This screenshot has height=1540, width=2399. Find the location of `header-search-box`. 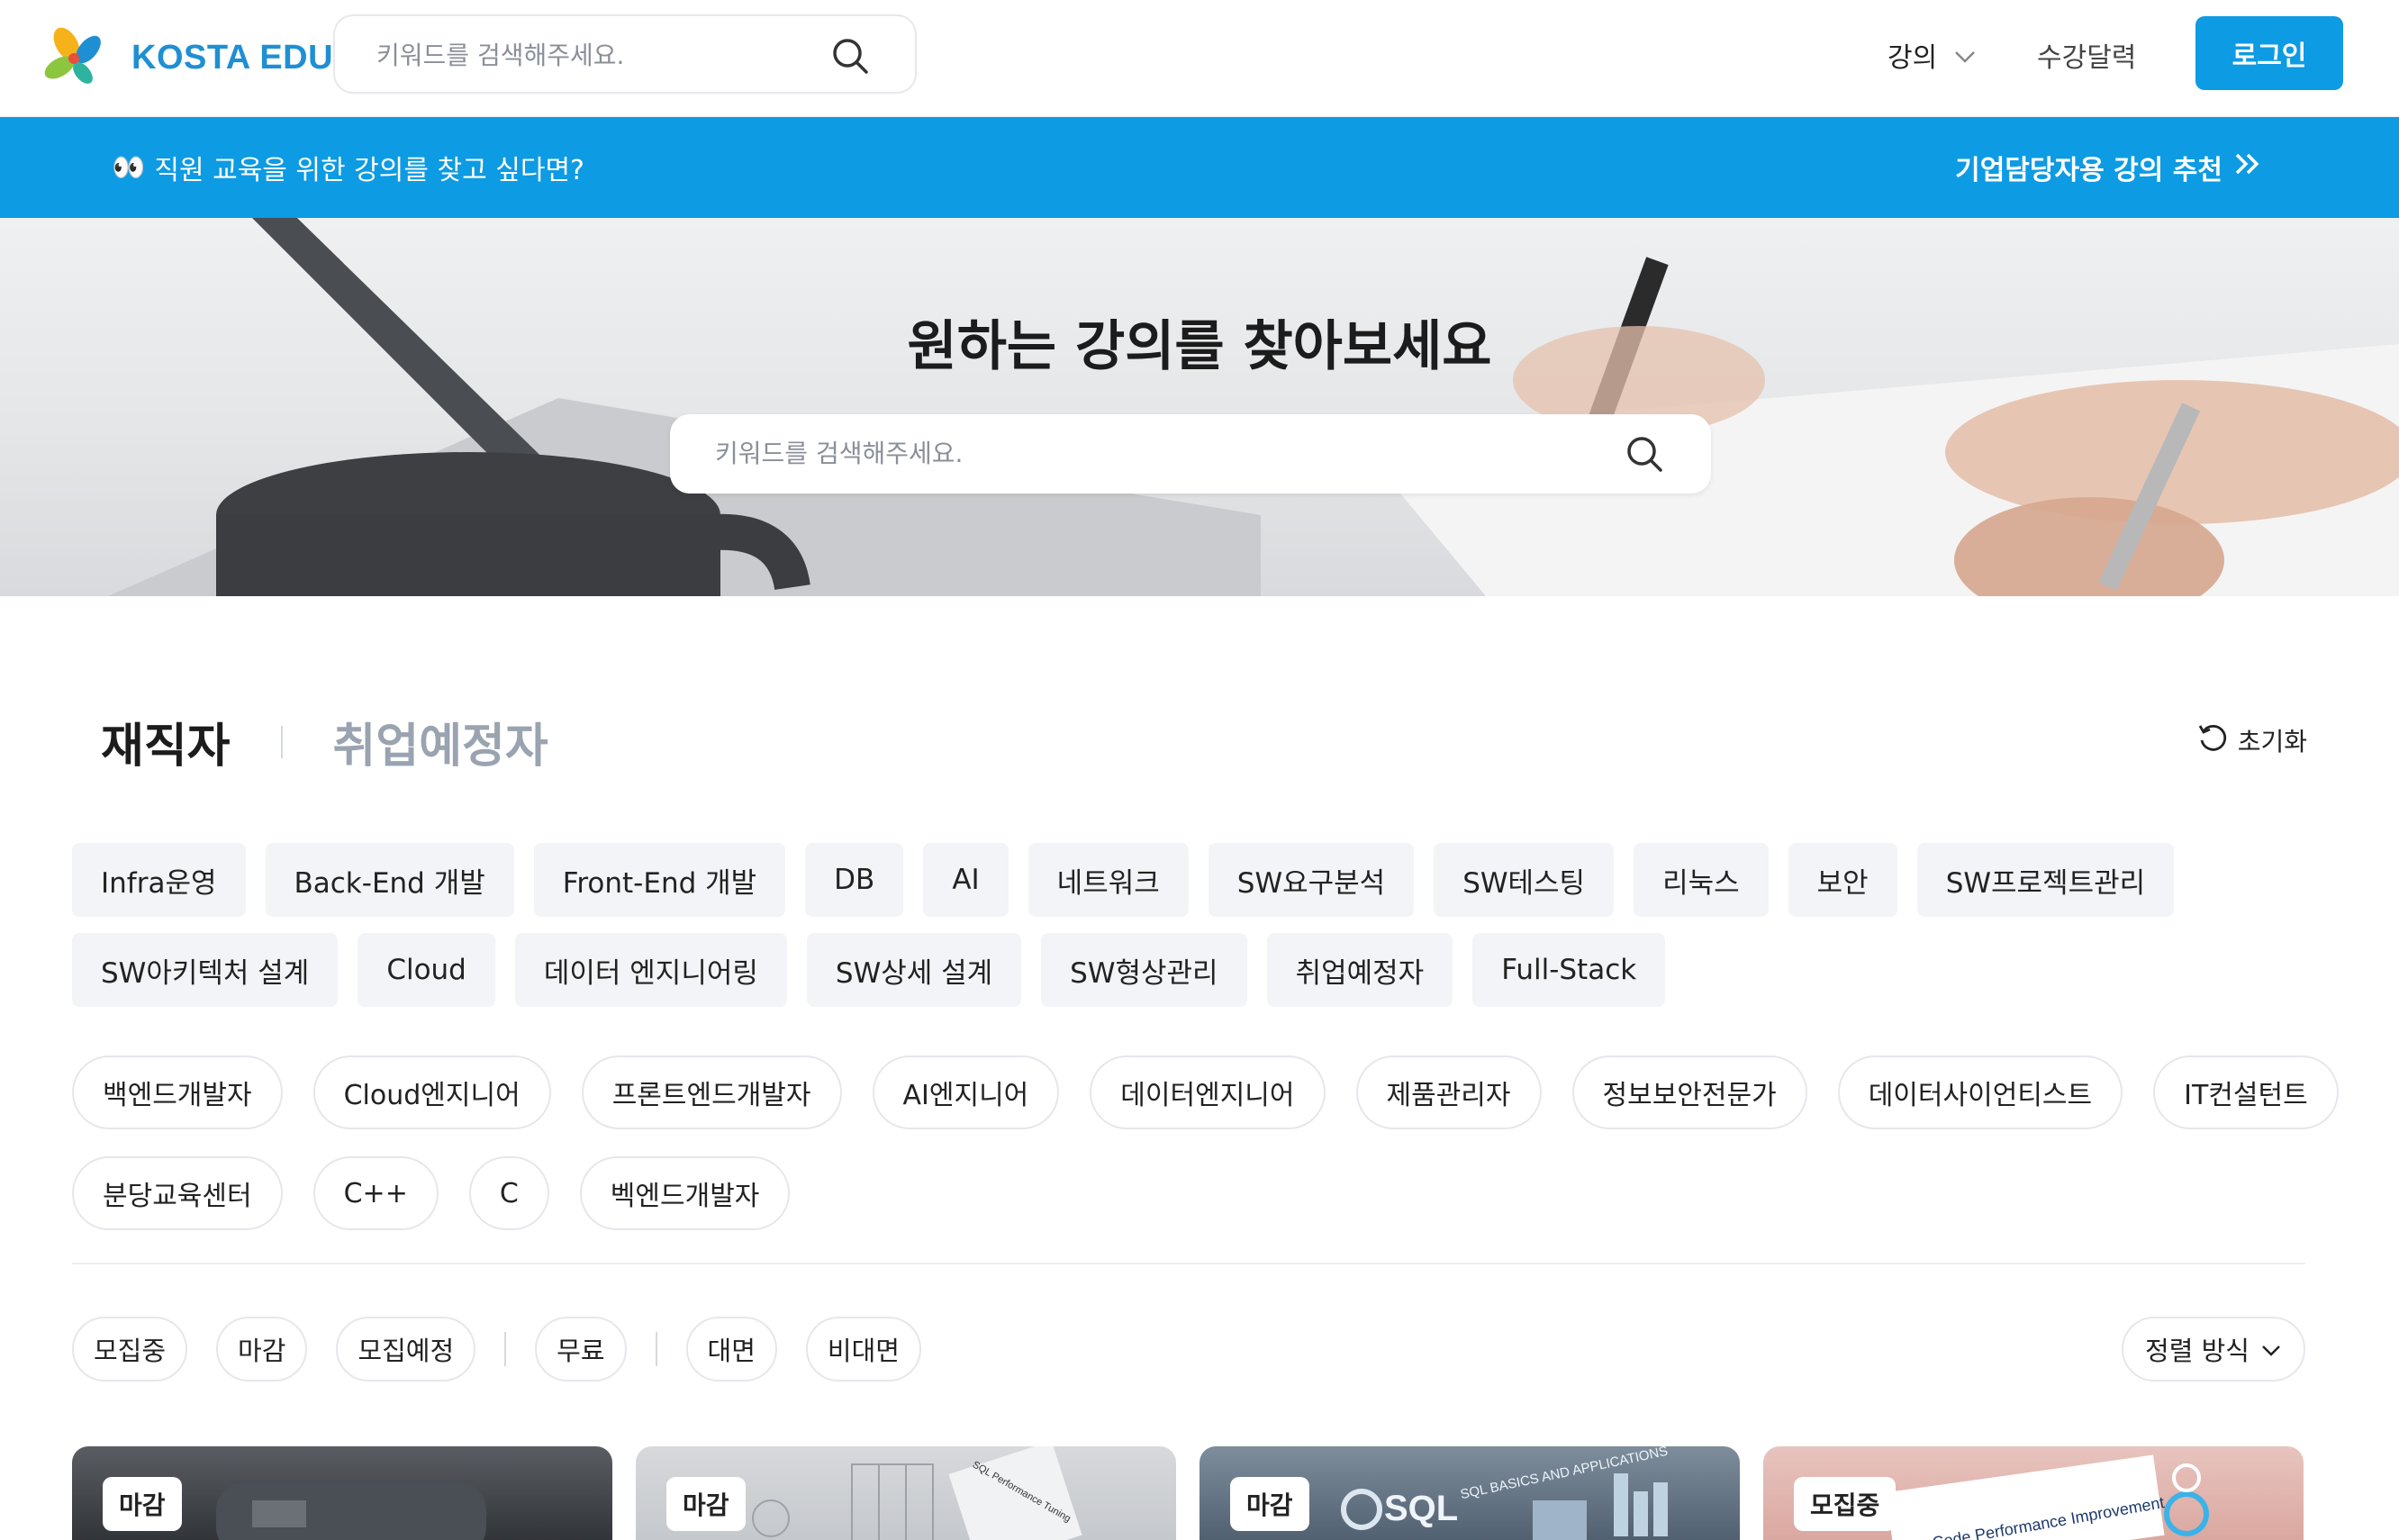

header-search-box is located at coordinates (625, 54).